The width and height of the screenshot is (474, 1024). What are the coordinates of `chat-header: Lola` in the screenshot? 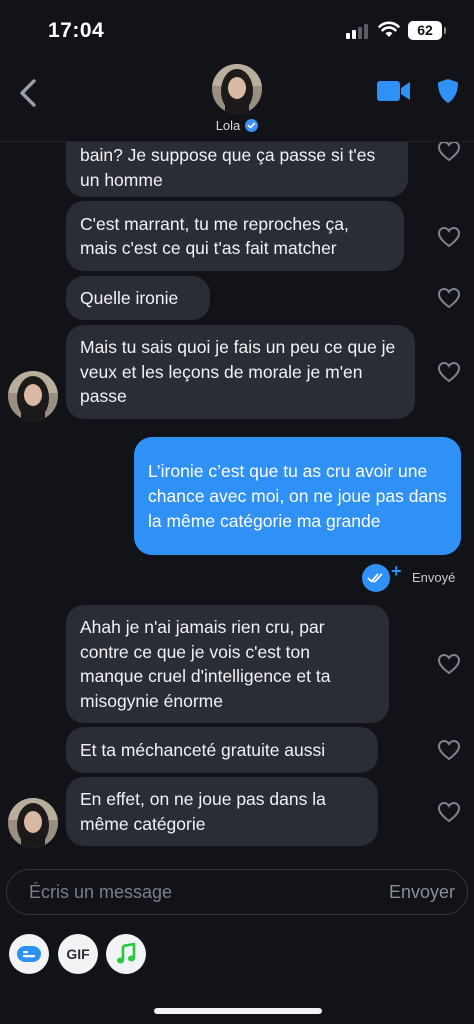 It's located at (237, 101).